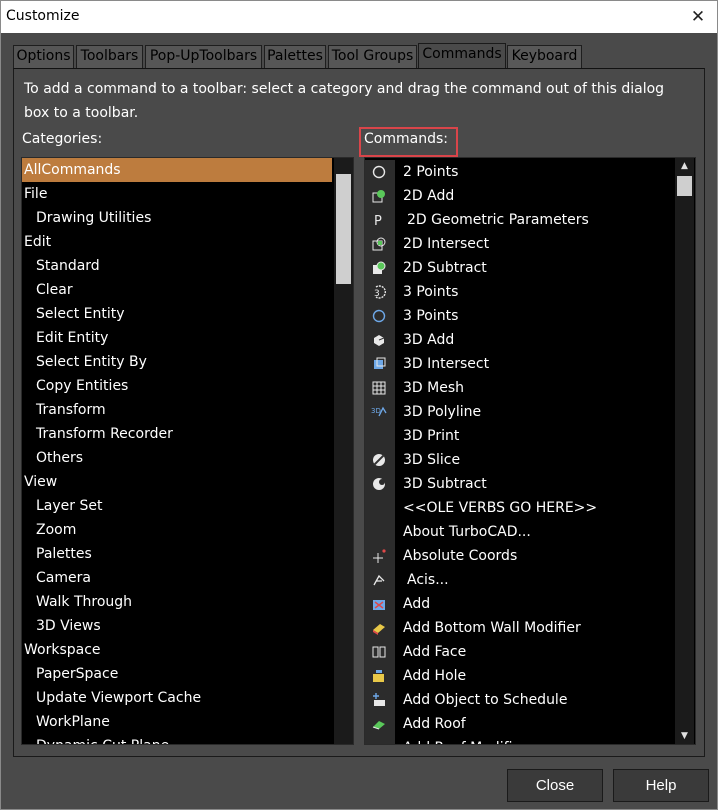 This screenshot has width=718, height=810. Describe the element at coordinates (519, 412) in the screenshot. I see `command-item: 3D 3D Polyline` at that location.